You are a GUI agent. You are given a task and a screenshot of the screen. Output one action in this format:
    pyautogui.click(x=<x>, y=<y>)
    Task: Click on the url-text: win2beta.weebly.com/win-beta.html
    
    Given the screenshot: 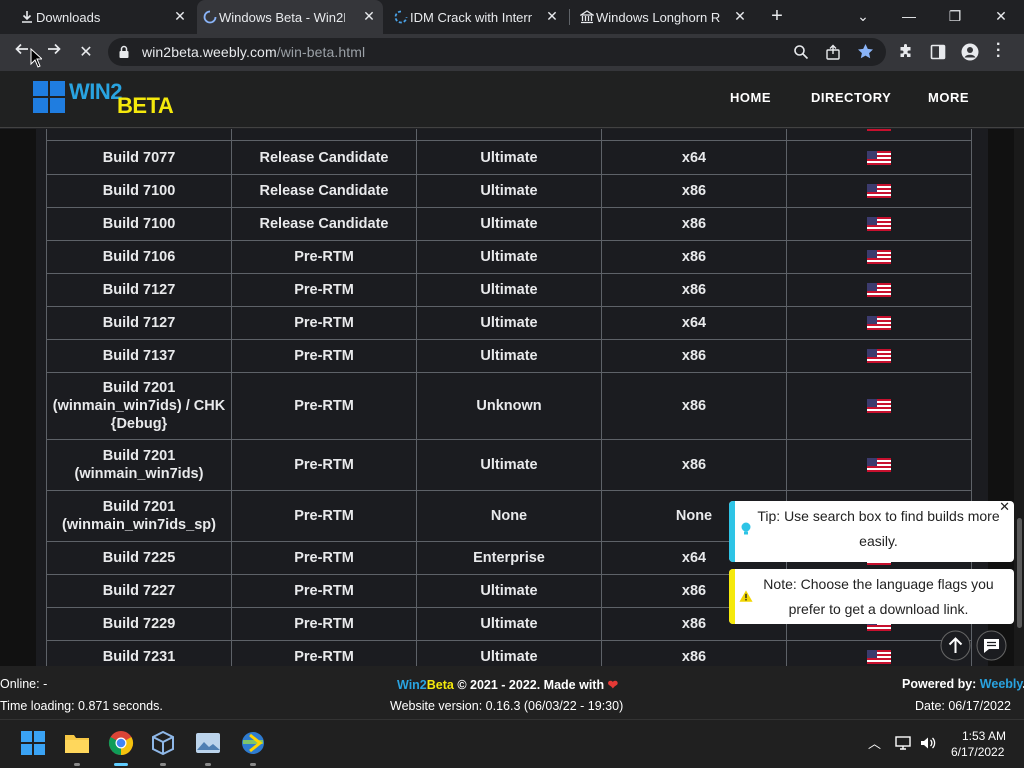 What is the action you would take?
    pyautogui.click(x=253, y=52)
    